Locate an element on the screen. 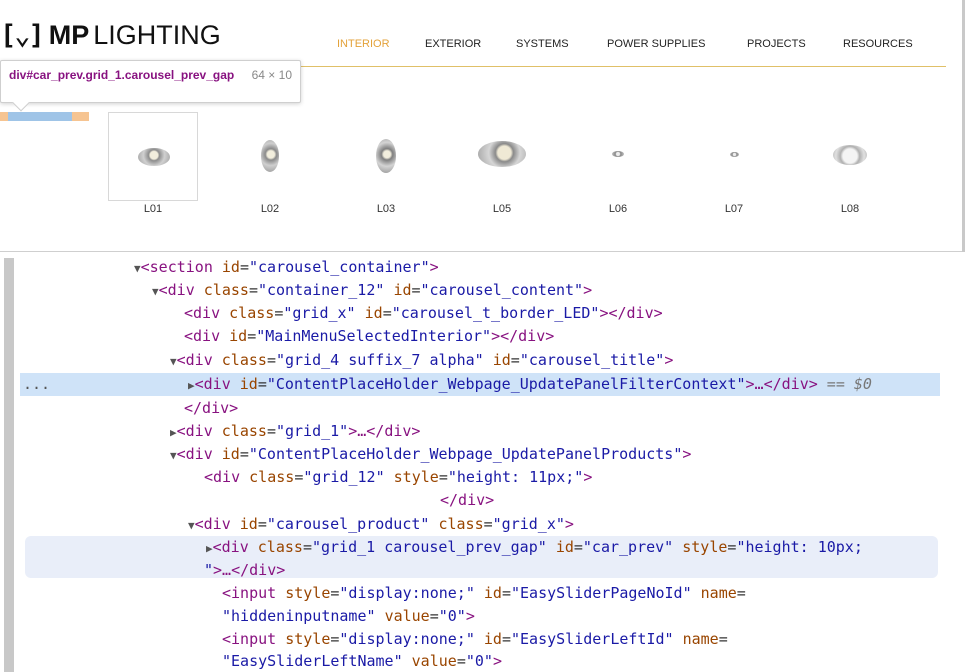 The width and height of the screenshot is (965, 672). lamp-l05-icon is located at coordinates (502, 154).